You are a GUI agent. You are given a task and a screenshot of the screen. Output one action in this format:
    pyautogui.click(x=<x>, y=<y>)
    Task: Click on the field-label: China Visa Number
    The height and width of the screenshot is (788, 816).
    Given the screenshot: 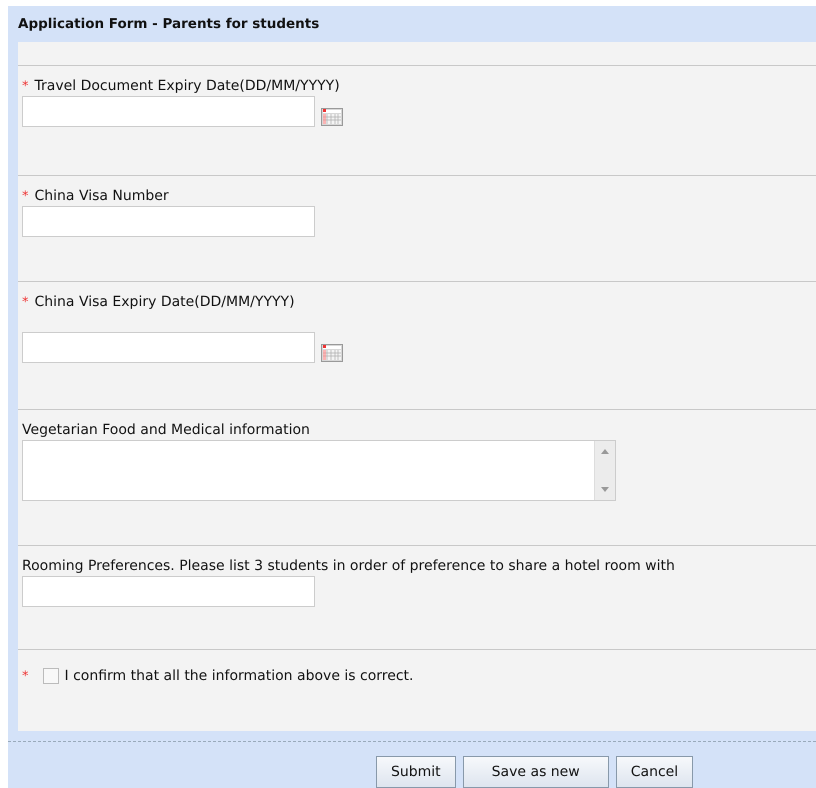 What is the action you would take?
    pyautogui.click(x=101, y=196)
    